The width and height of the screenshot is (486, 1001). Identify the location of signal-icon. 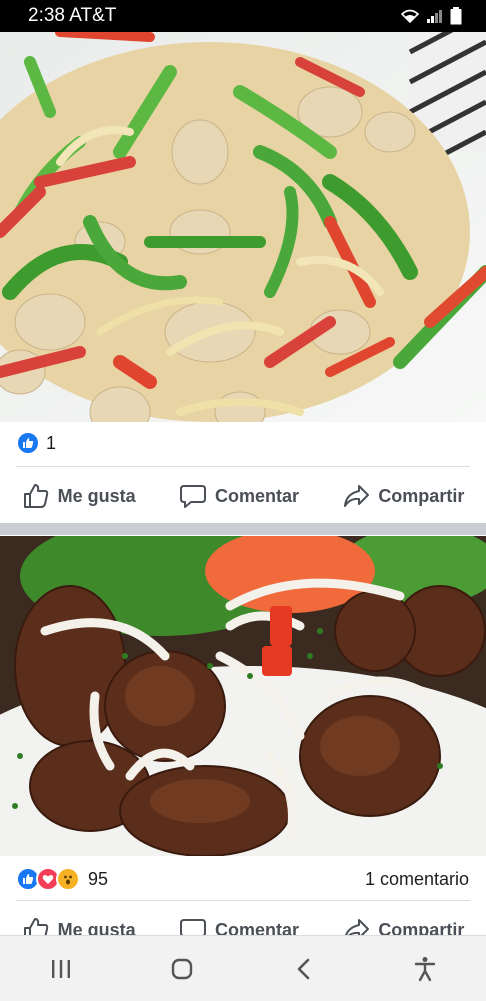
(434, 16).